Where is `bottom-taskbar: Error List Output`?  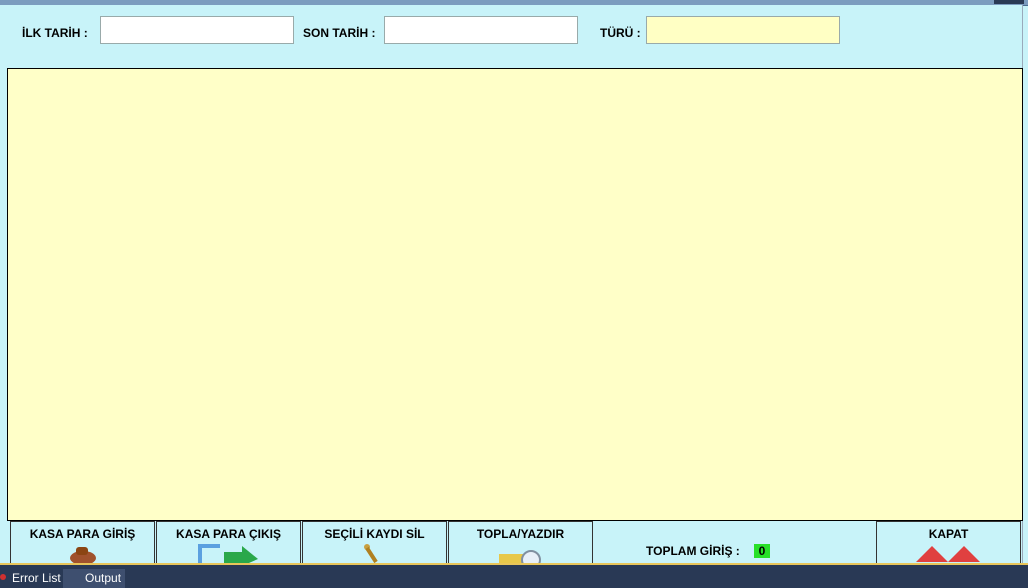 bottom-taskbar: Error List Output is located at coordinates (514, 575).